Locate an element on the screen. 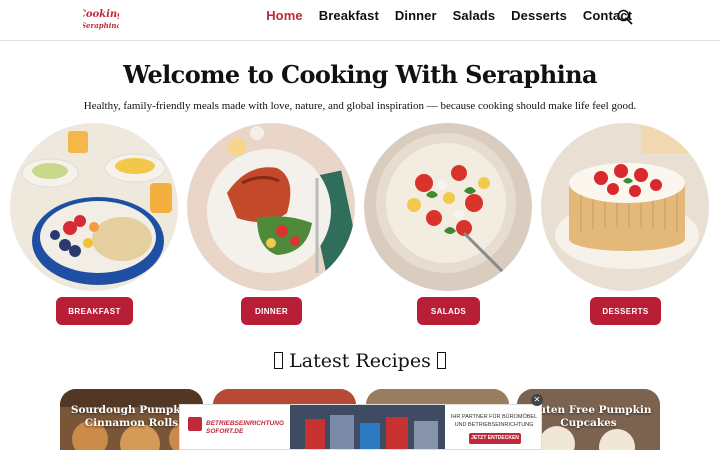  nav-dinner: Dinner is located at coordinates (416, 15).